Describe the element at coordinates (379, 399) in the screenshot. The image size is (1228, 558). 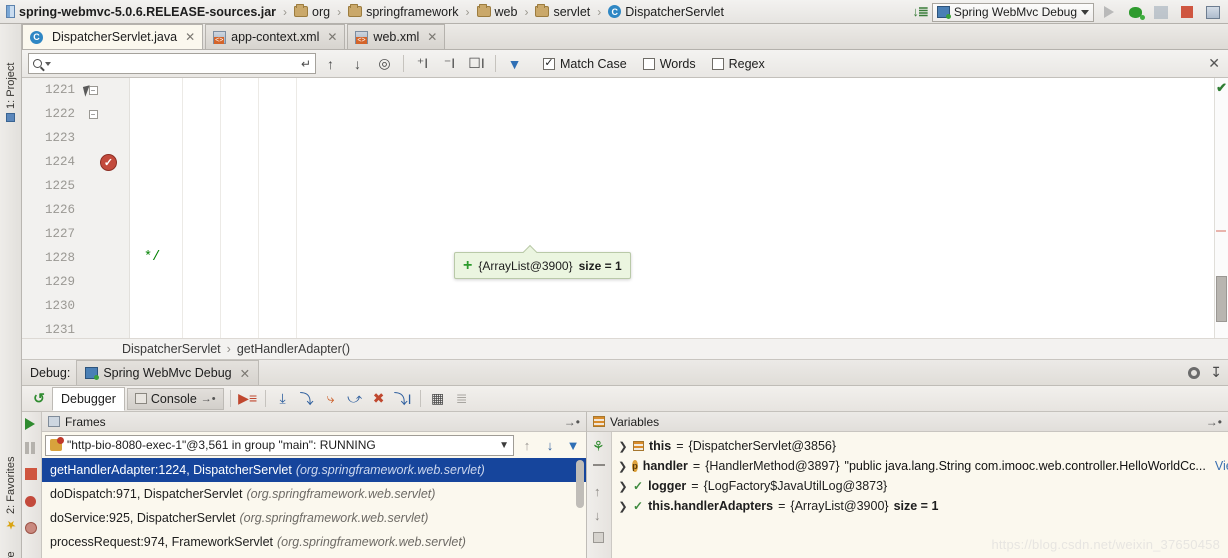
I see `drop-frame-icon: ✖` at that location.